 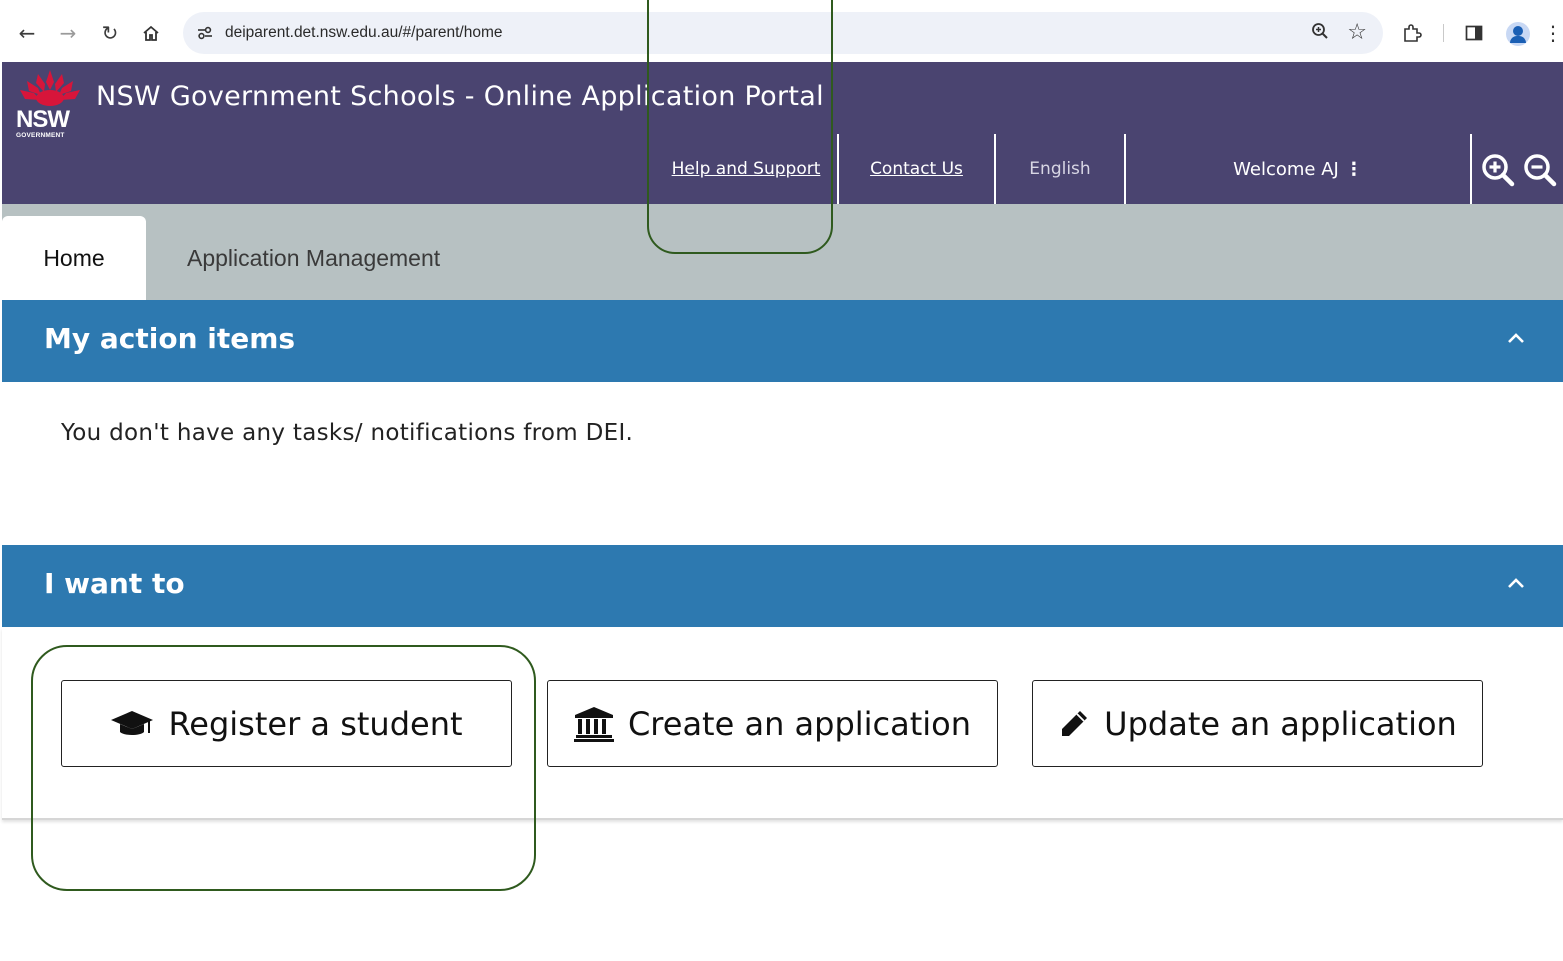 What do you see at coordinates (170, 338) in the screenshot?
I see `my-action-items-title: My action items` at bounding box center [170, 338].